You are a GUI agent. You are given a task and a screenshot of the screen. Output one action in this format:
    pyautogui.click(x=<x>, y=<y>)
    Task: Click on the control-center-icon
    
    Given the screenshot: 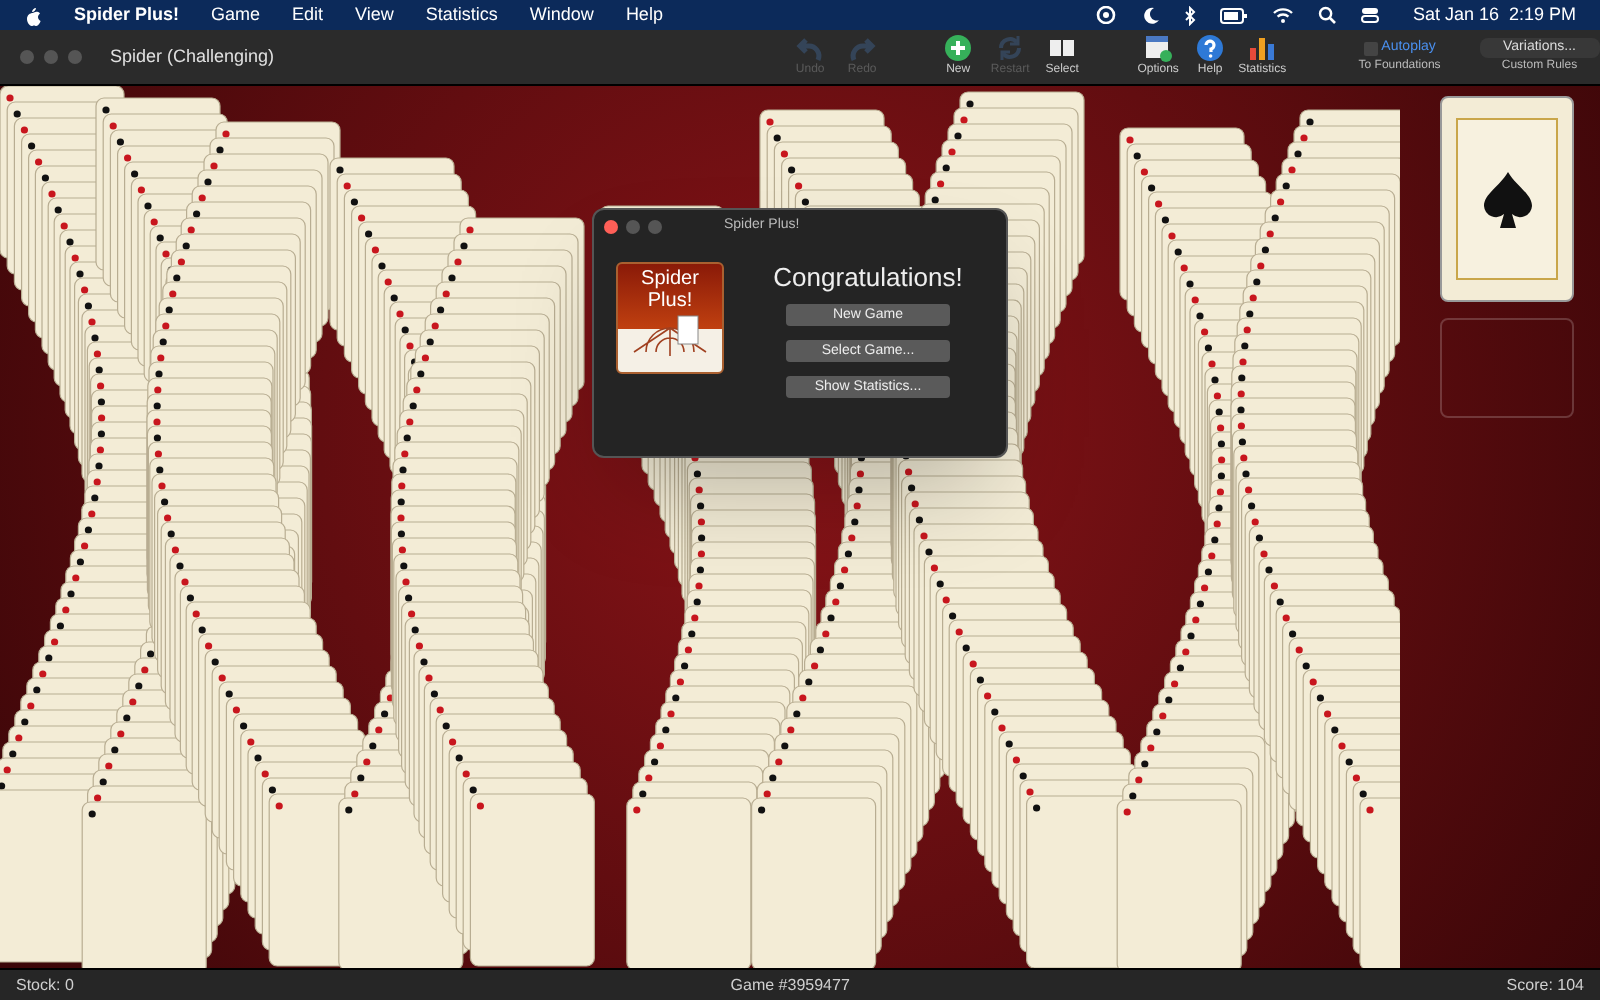 What is the action you would take?
    pyautogui.click(x=1370, y=15)
    